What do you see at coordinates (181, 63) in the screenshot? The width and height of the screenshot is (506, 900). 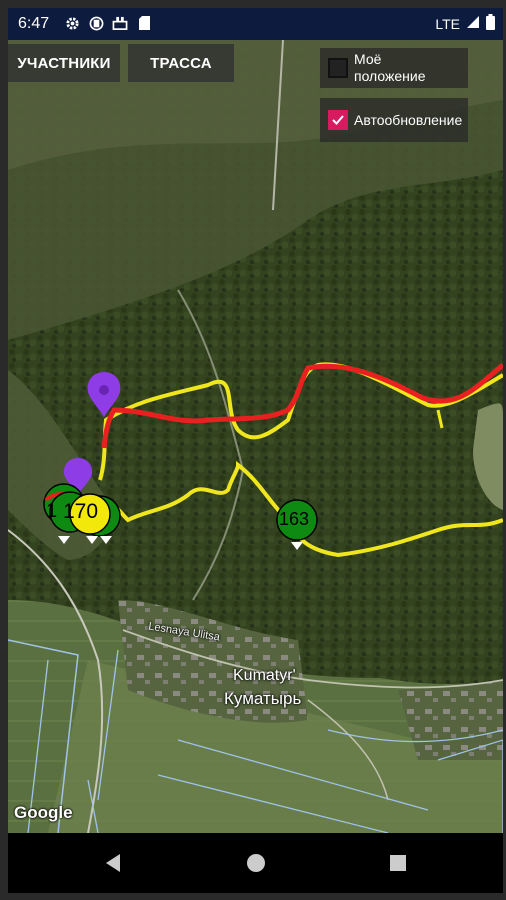 I see `track-button: ТРАССА` at bounding box center [181, 63].